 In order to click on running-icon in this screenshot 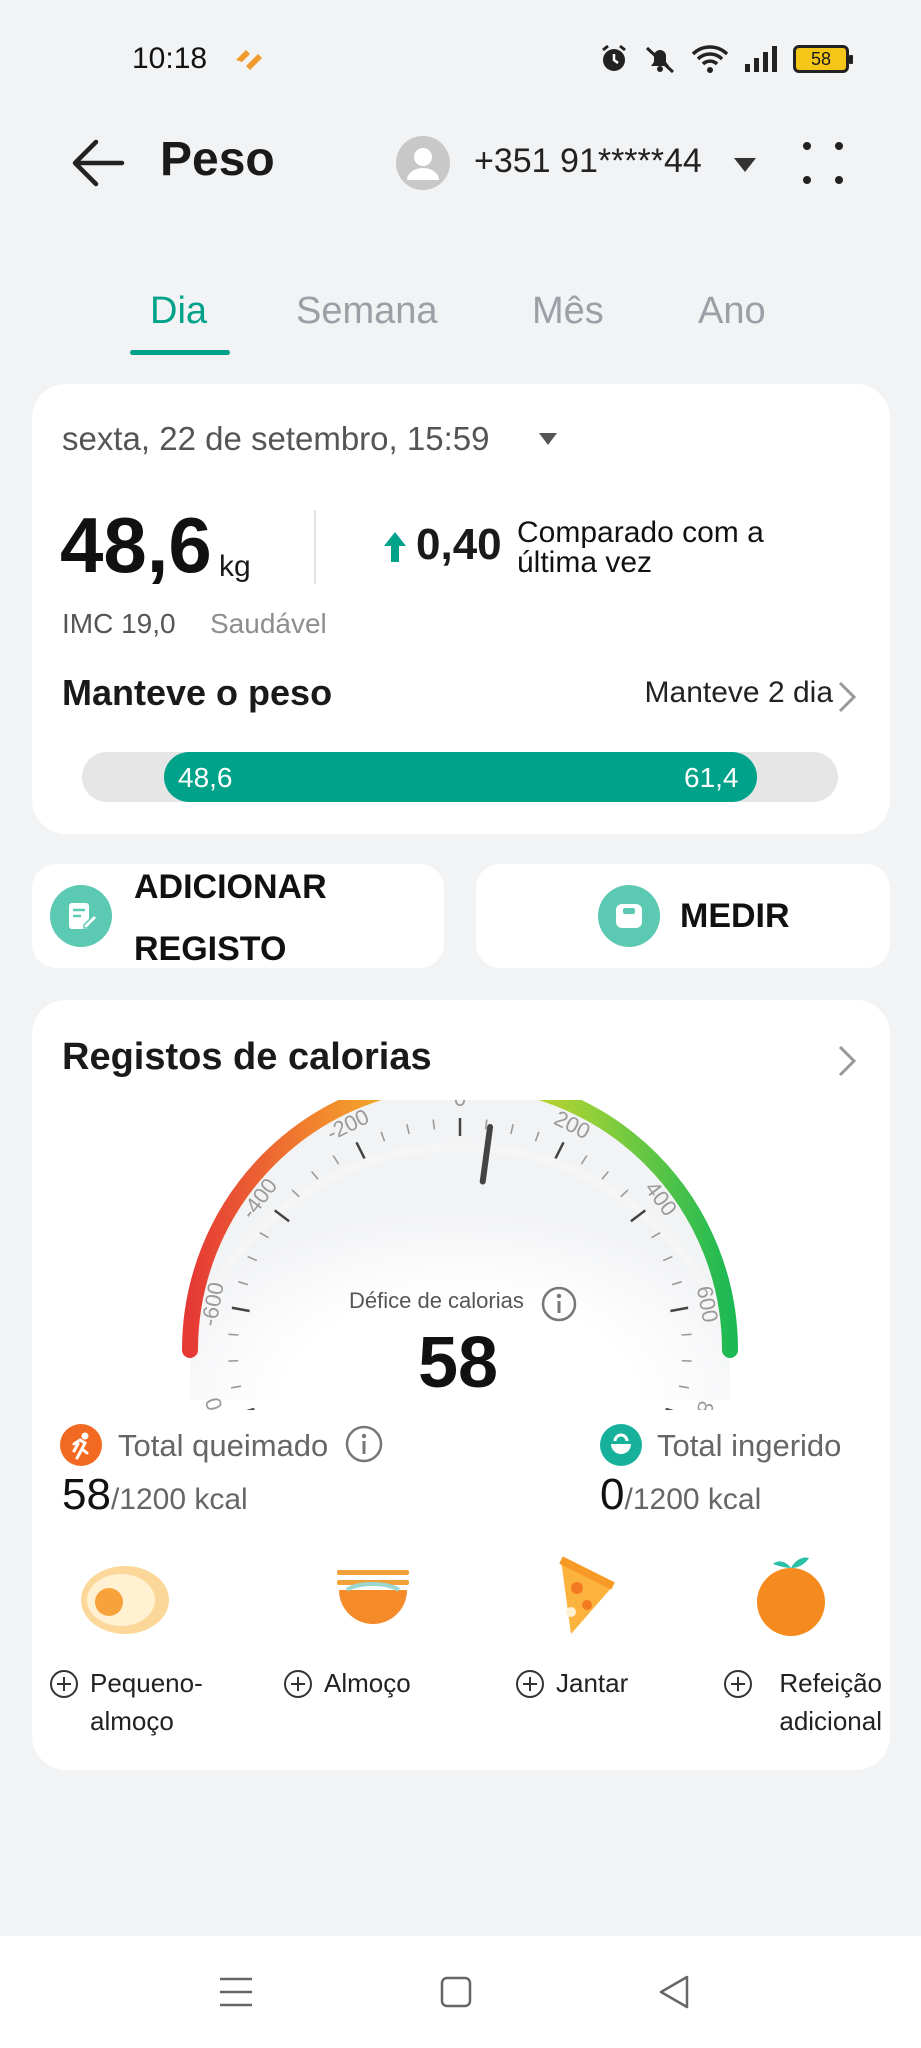, I will do `click(81, 1445)`.